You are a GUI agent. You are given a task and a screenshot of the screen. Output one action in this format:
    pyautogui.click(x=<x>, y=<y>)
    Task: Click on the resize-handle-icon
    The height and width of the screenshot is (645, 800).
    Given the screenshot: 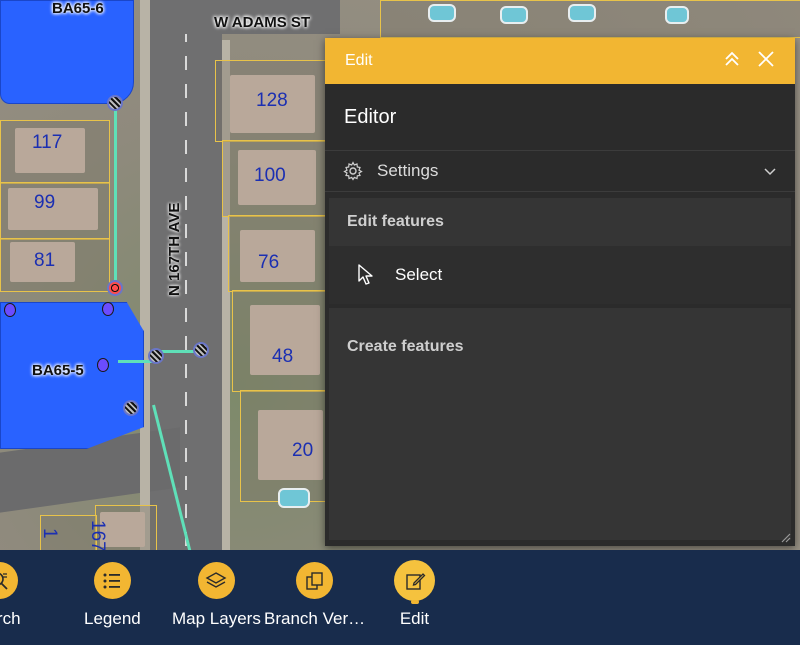 What is the action you would take?
    pyautogui.click(x=785, y=536)
    